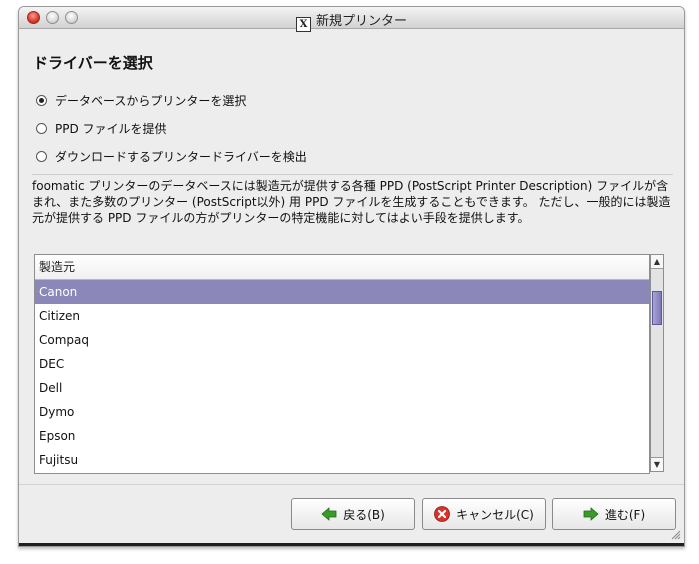  What do you see at coordinates (351, 484) in the screenshot?
I see `button-area-divider` at bounding box center [351, 484].